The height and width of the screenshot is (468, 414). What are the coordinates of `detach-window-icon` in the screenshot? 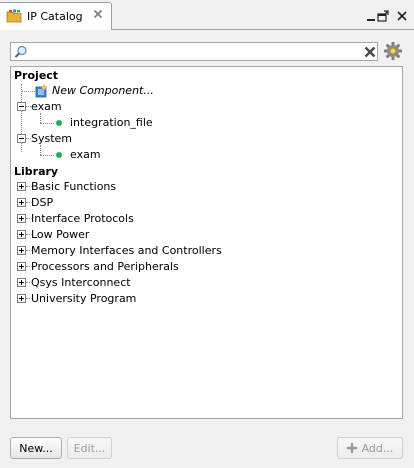 It's located at (383, 16).